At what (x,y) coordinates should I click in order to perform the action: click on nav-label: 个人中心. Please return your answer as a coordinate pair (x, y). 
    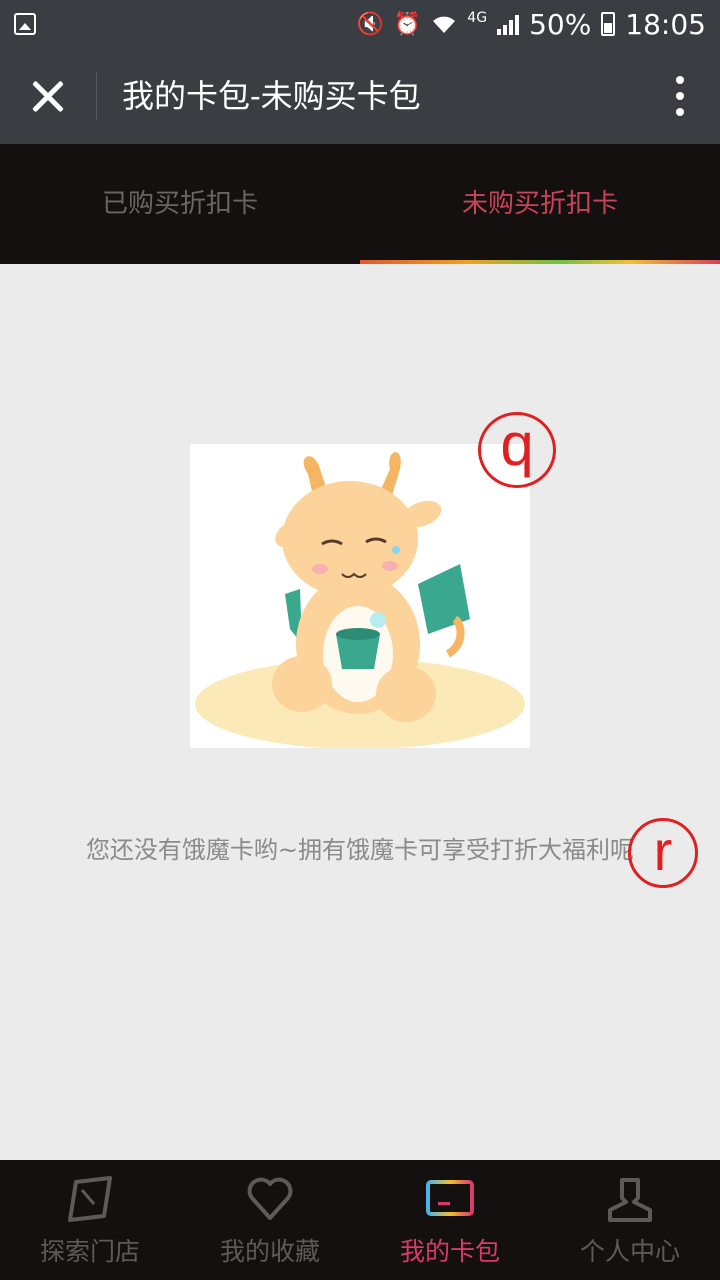
    Looking at the image, I should click on (629, 1251).